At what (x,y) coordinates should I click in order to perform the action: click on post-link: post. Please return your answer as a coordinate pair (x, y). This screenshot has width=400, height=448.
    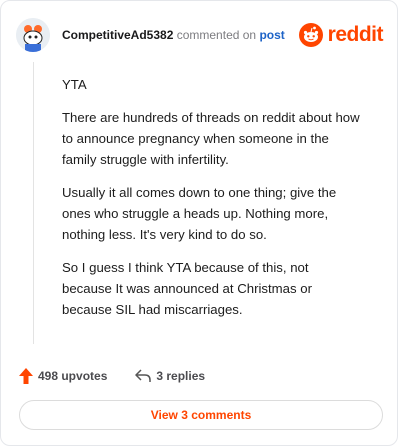
    Looking at the image, I should click on (271, 35).